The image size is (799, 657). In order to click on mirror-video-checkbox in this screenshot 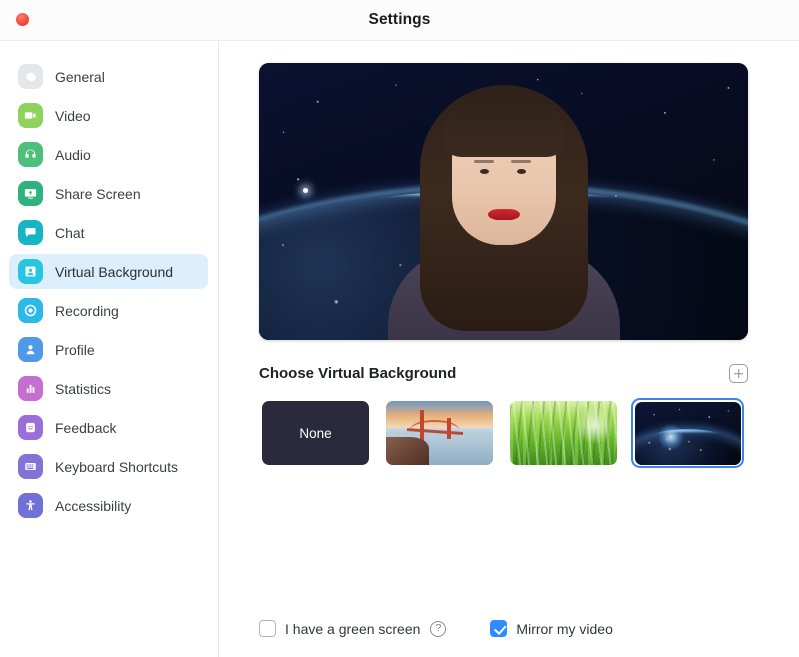, I will do `click(499, 628)`.